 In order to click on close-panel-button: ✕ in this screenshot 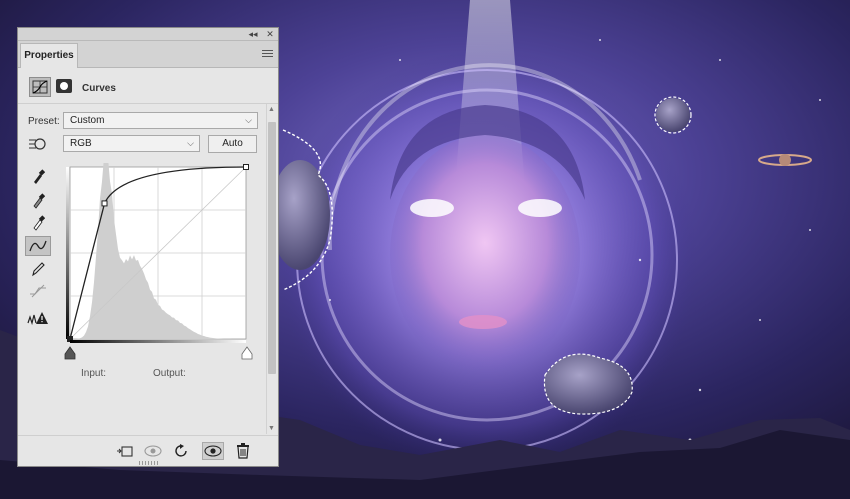, I will do `click(270, 34)`.